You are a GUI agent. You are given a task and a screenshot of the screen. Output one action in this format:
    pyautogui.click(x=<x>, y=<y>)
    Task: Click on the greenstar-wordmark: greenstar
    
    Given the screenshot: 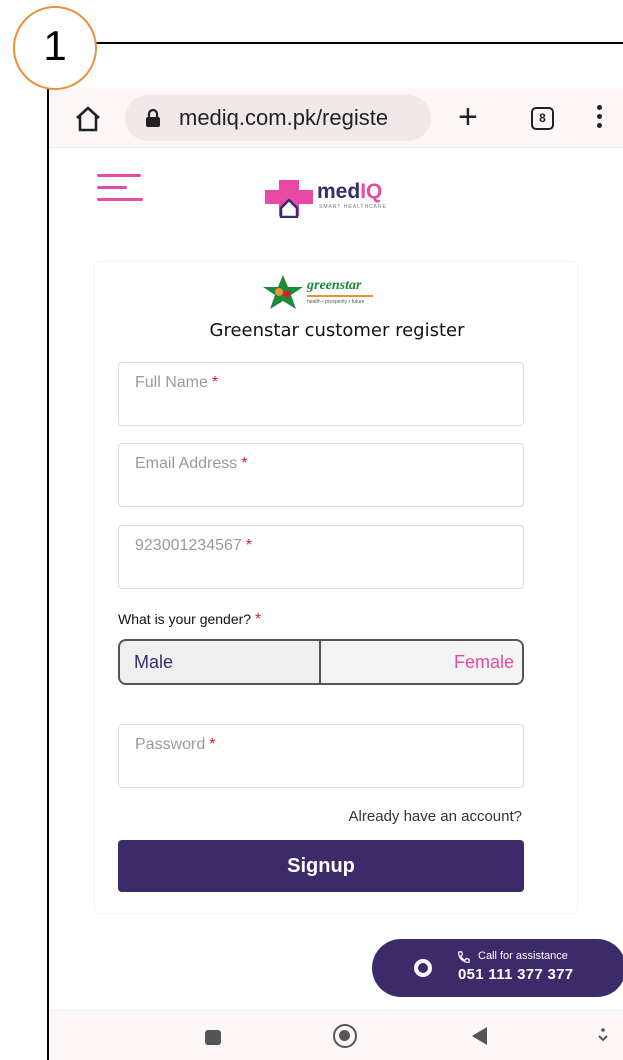 What is the action you would take?
    pyautogui.click(x=334, y=285)
    